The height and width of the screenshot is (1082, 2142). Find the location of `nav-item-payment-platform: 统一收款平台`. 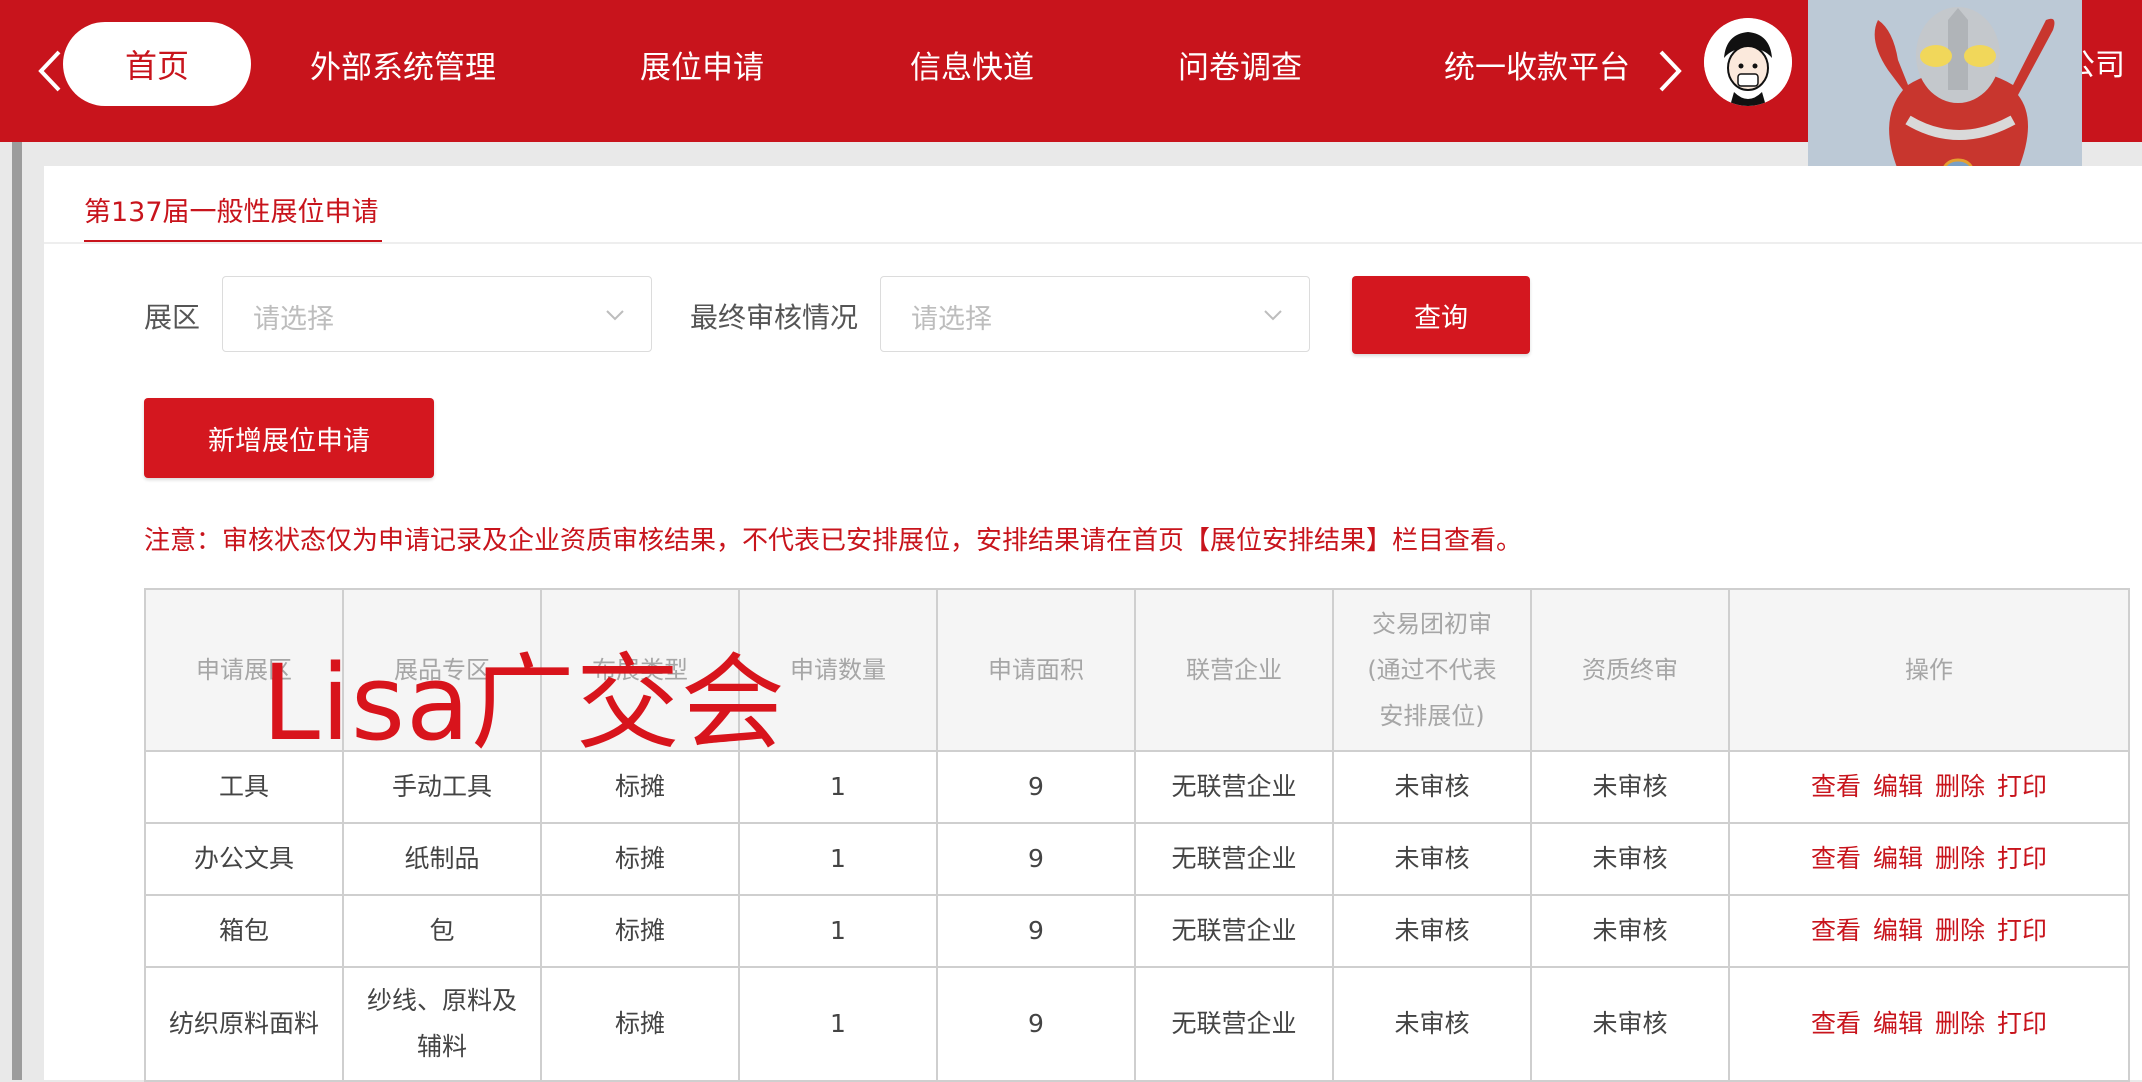

nav-item-payment-platform: 统一收款平台 is located at coordinates (1537, 64).